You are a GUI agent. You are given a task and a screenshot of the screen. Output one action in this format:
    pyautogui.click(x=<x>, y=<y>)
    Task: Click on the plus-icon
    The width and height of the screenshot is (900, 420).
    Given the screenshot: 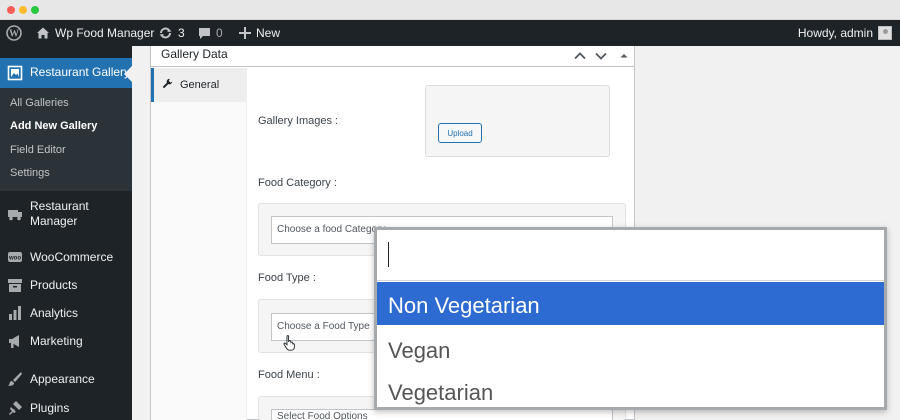 What is the action you would take?
    pyautogui.click(x=245, y=33)
    